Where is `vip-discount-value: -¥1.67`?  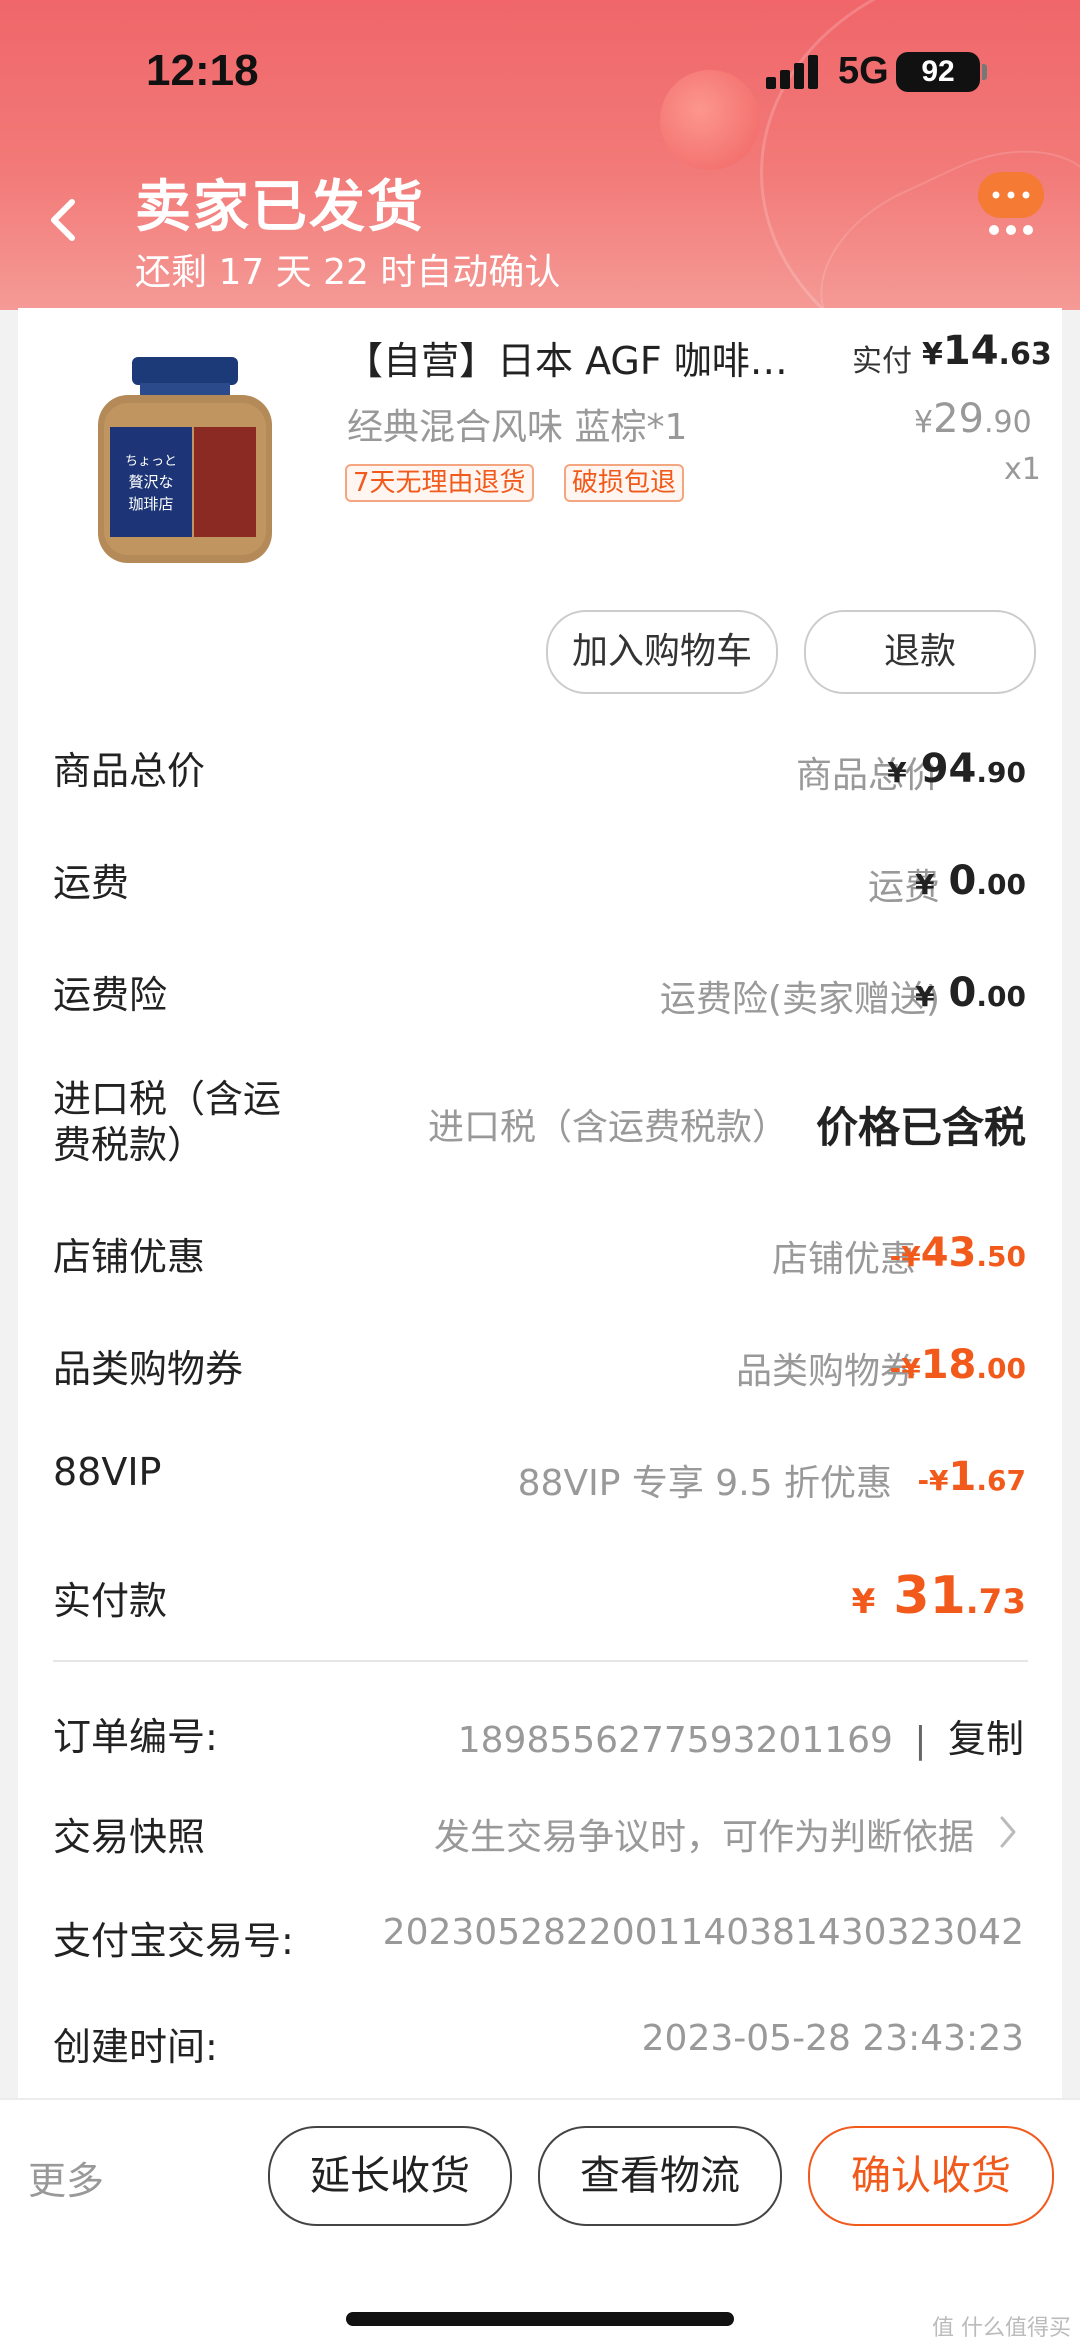
vip-discount-value: -¥1.67 is located at coordinates (971, 1477).